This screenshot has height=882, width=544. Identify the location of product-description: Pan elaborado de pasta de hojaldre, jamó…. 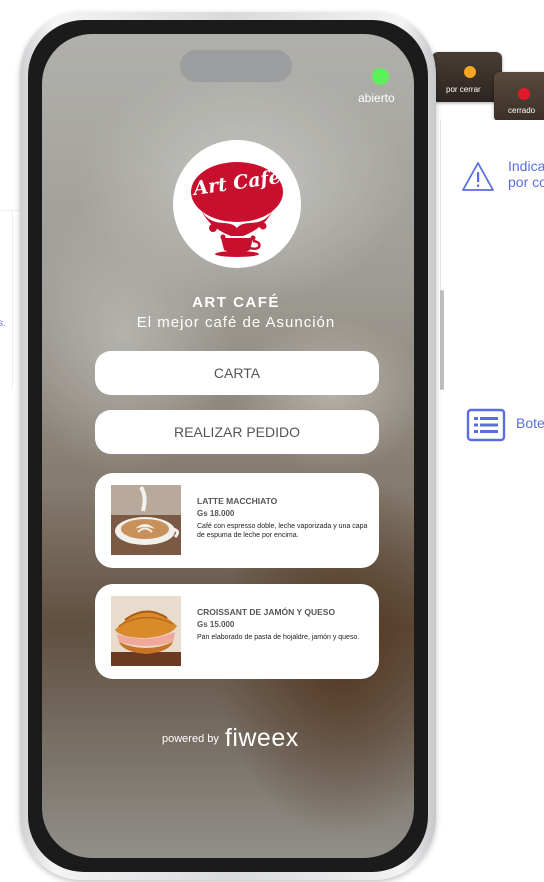
(278, 637).